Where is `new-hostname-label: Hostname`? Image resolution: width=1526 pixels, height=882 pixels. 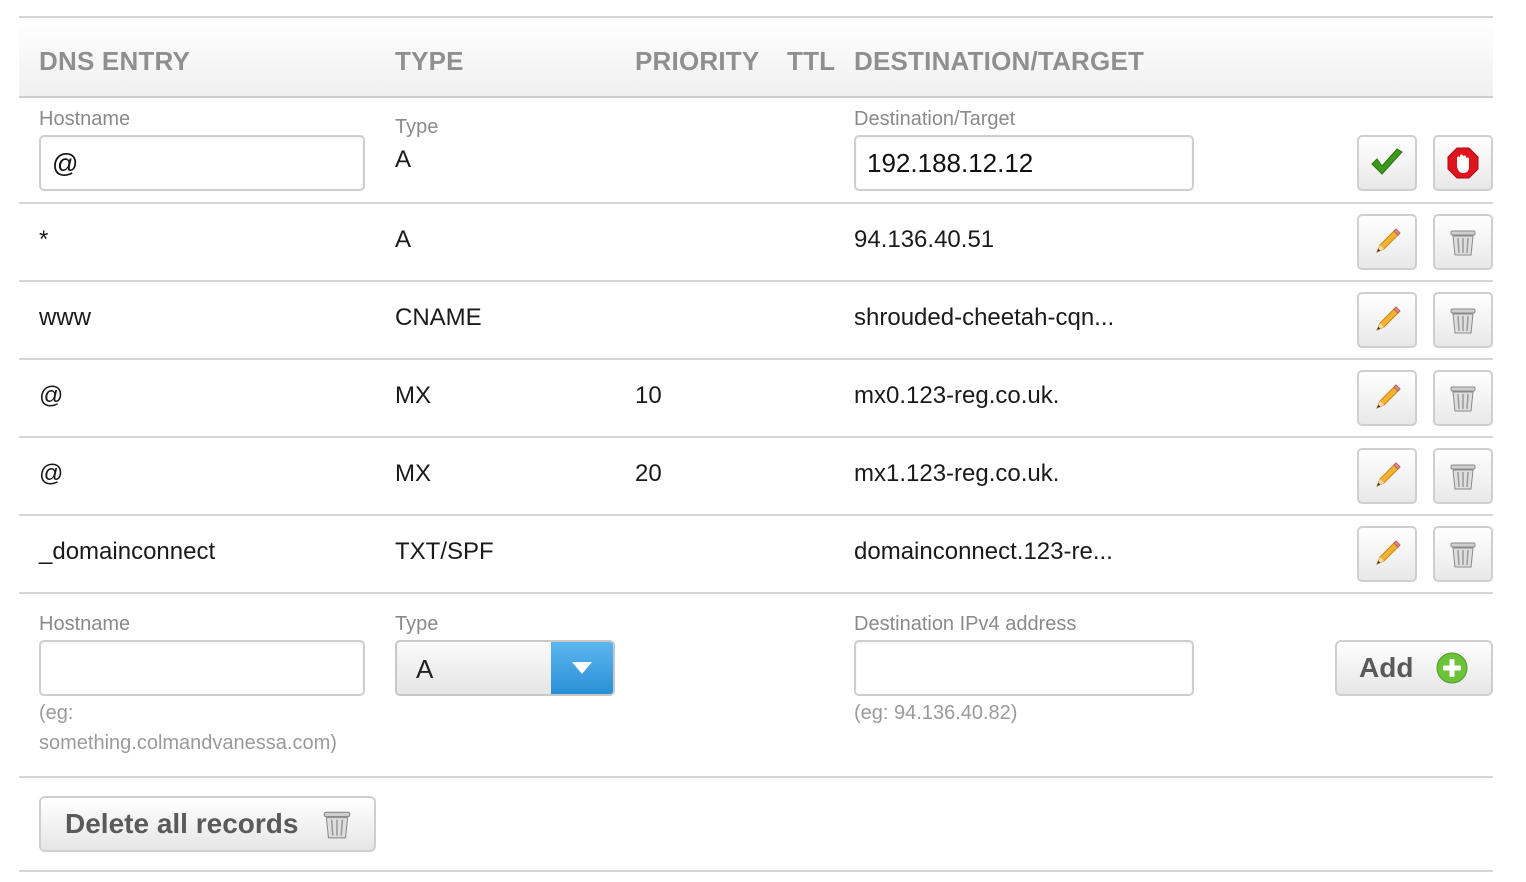 new-hostname-label: Hostname is located at coordinates (85, 624).